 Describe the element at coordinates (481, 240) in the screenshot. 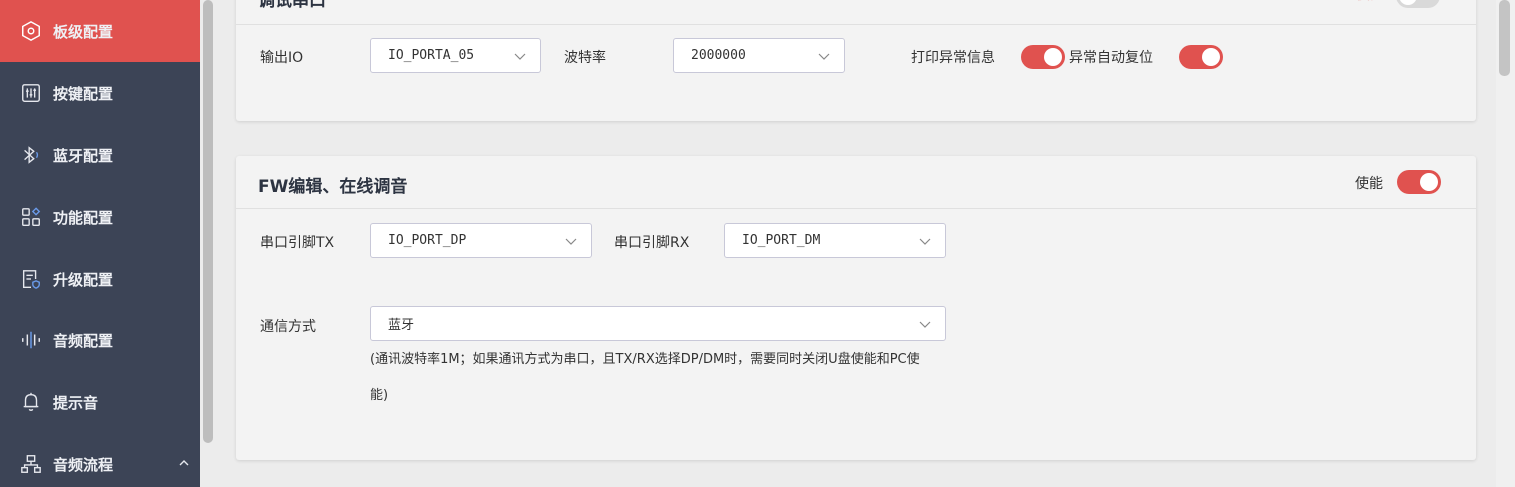

I see `tx-pin-select: IO_PORT_DP` at that location.